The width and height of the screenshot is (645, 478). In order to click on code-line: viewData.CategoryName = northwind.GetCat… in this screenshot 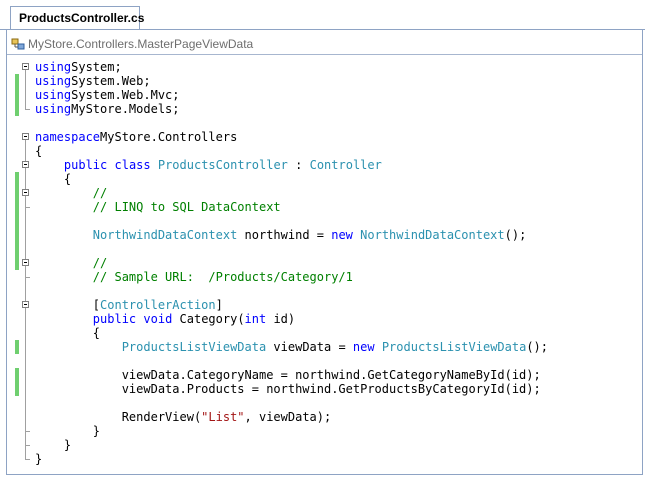, I will do `click(288, 375)`.